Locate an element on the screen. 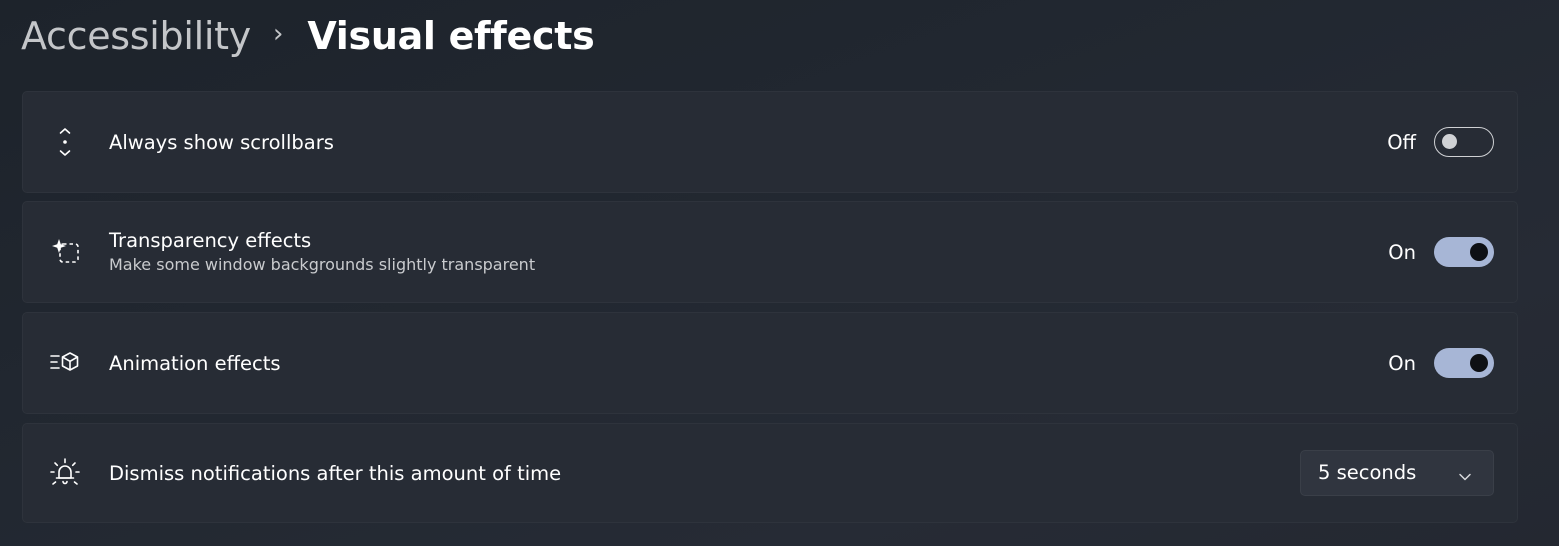  setting-title: Transparency effects is located at coordinates (210, 240).